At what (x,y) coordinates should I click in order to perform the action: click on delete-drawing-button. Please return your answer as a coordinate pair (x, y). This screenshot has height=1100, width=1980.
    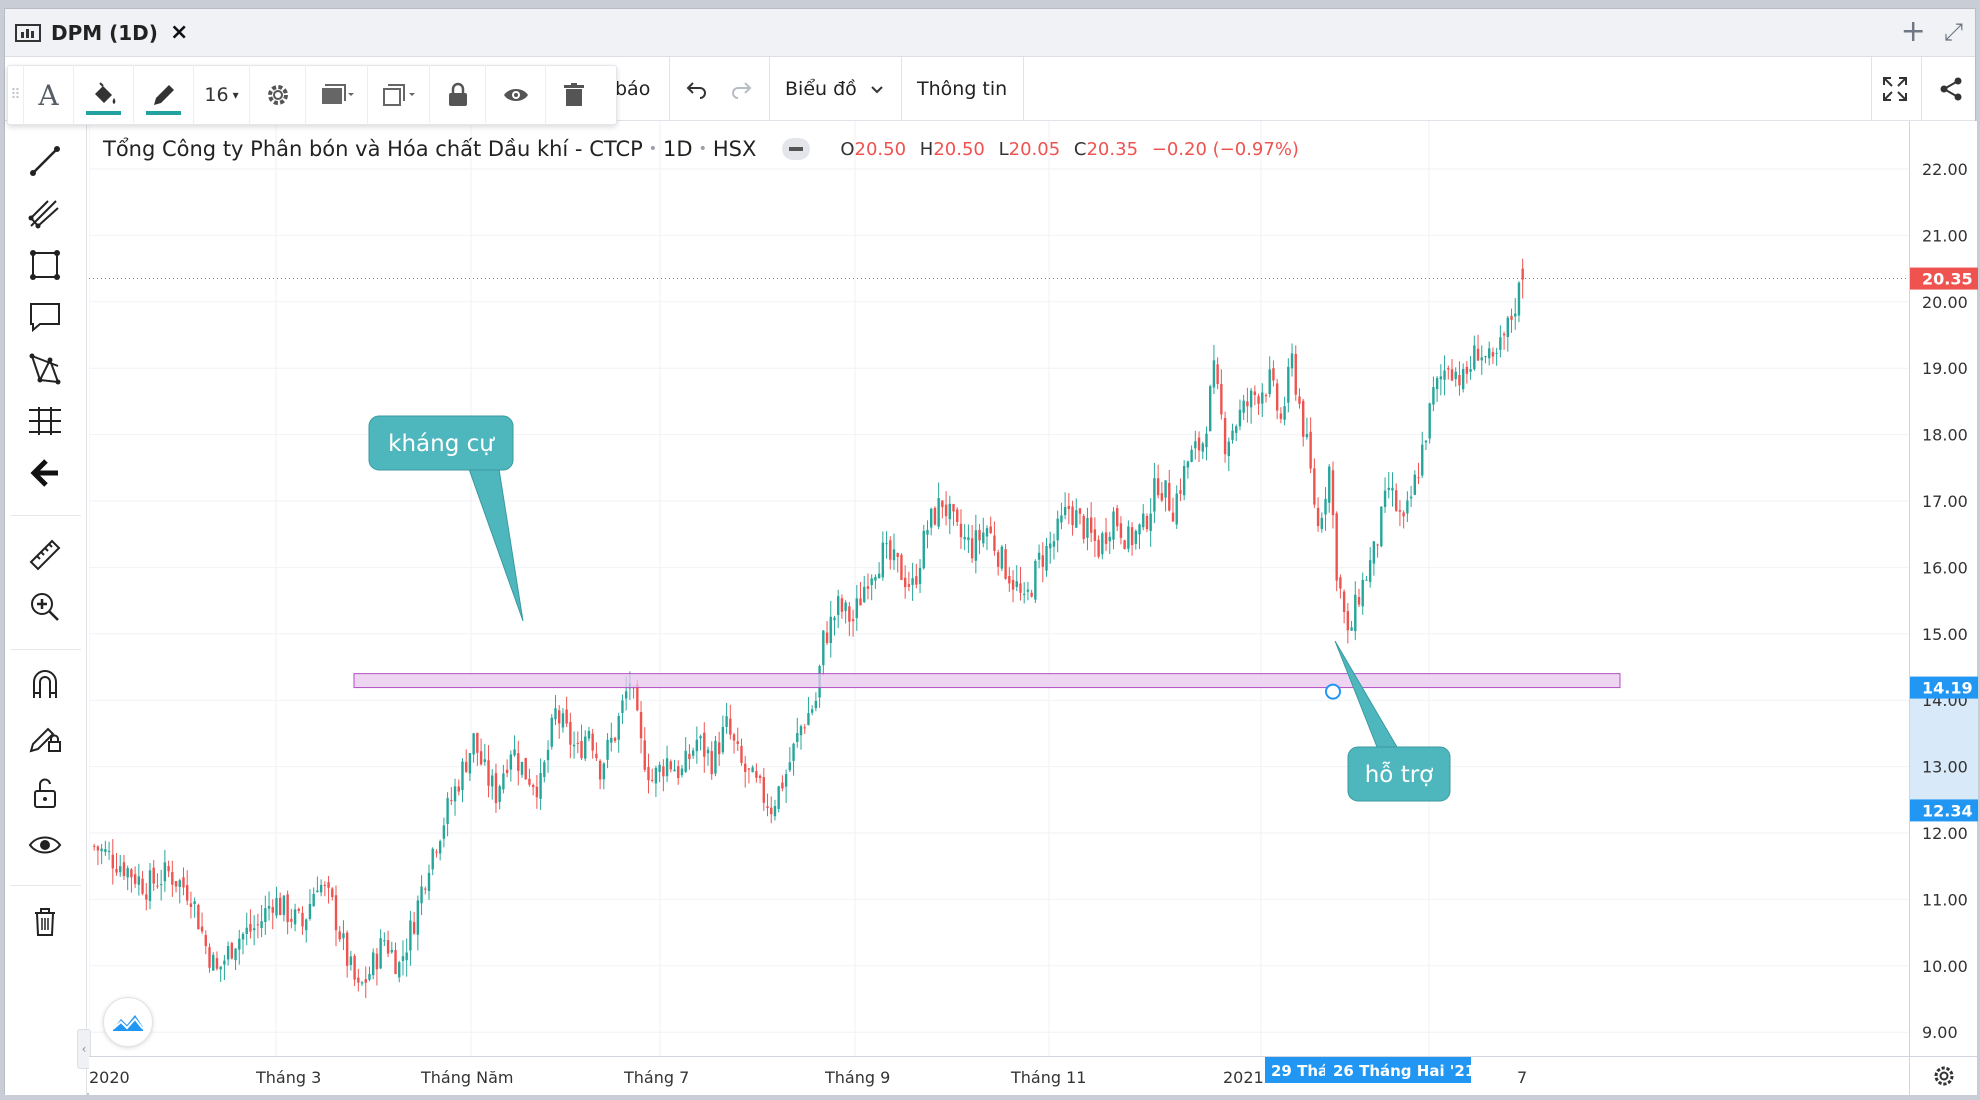
    Looking at the image, I should click on (574, 95).